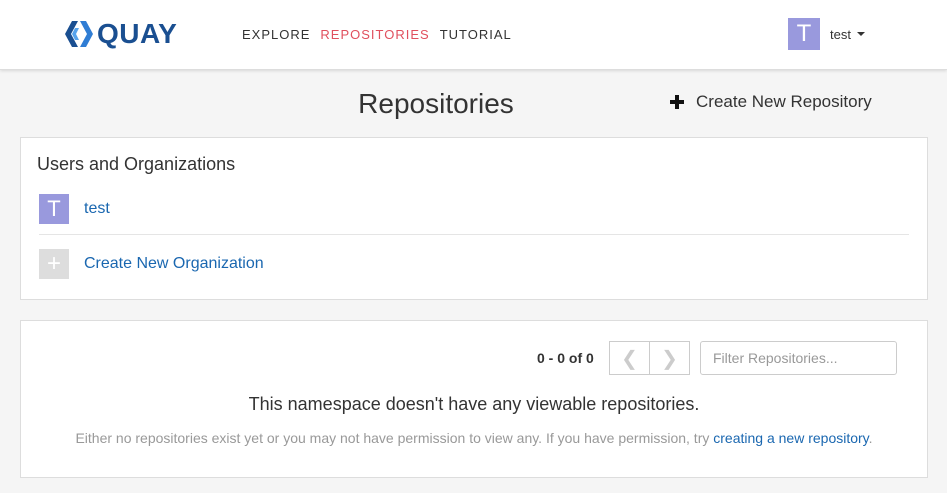  Describe the element at coordinates (276, 35) in the screenshot. I see `nav-explore: EXPLORE` at that location.